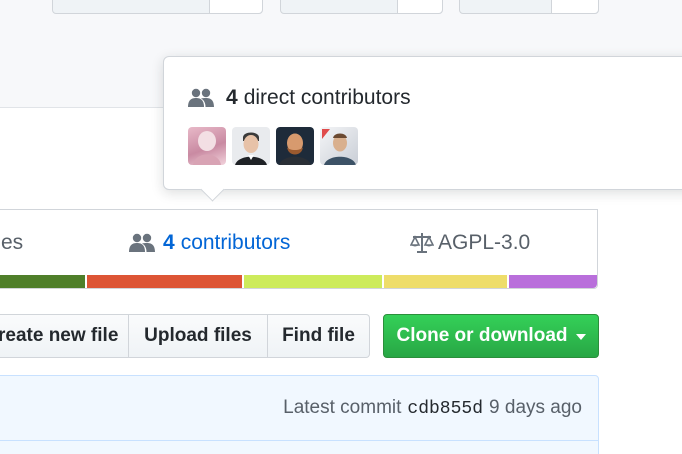  I want to click on contributor-avatars, so click(273, 146).